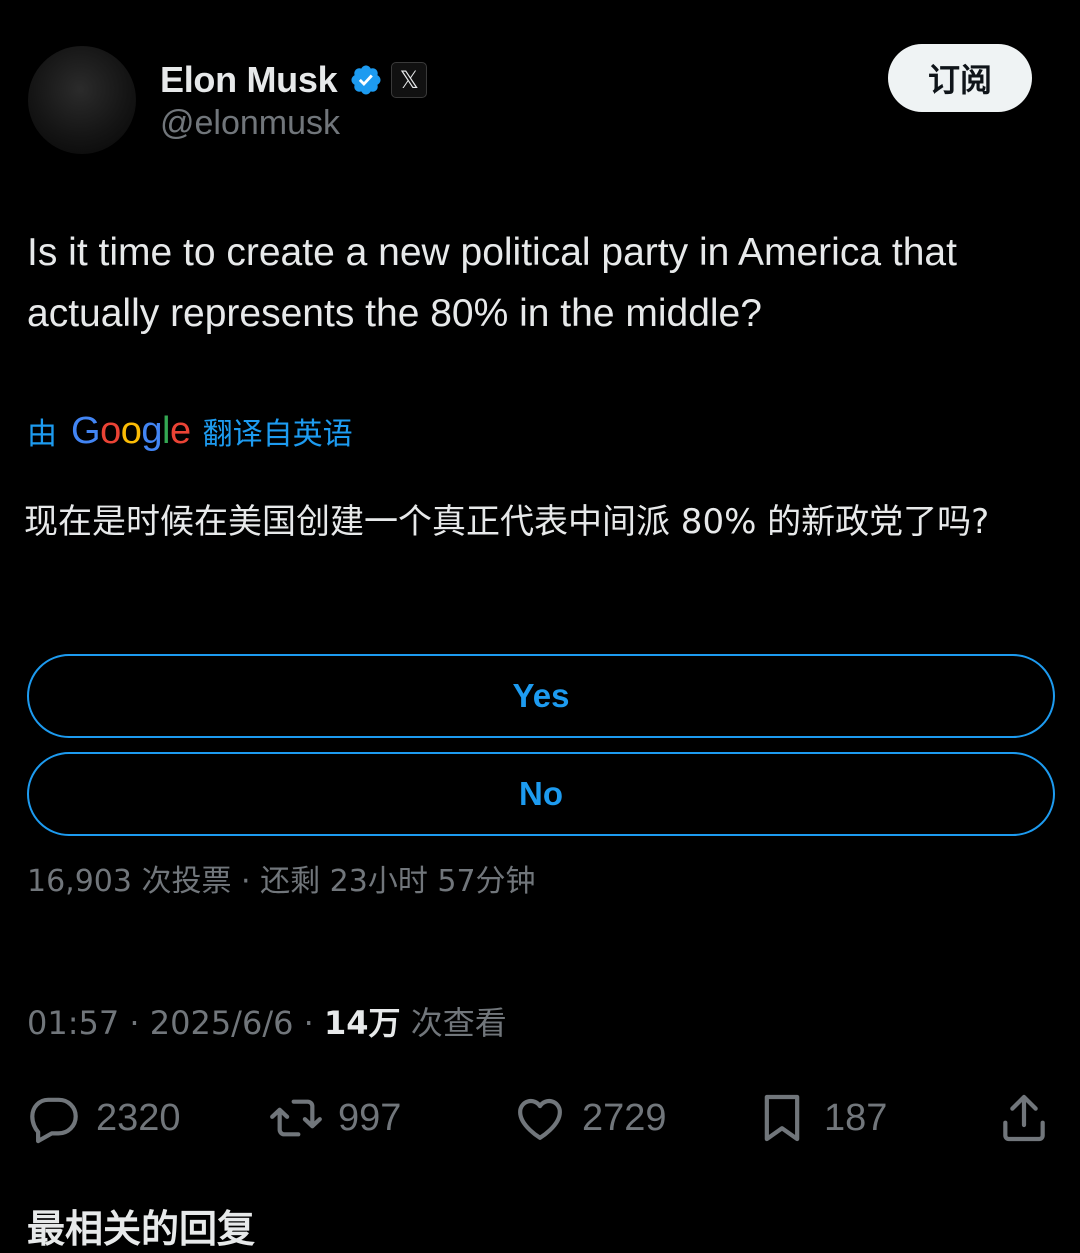  I want to click on avatar, so click(82, 100).